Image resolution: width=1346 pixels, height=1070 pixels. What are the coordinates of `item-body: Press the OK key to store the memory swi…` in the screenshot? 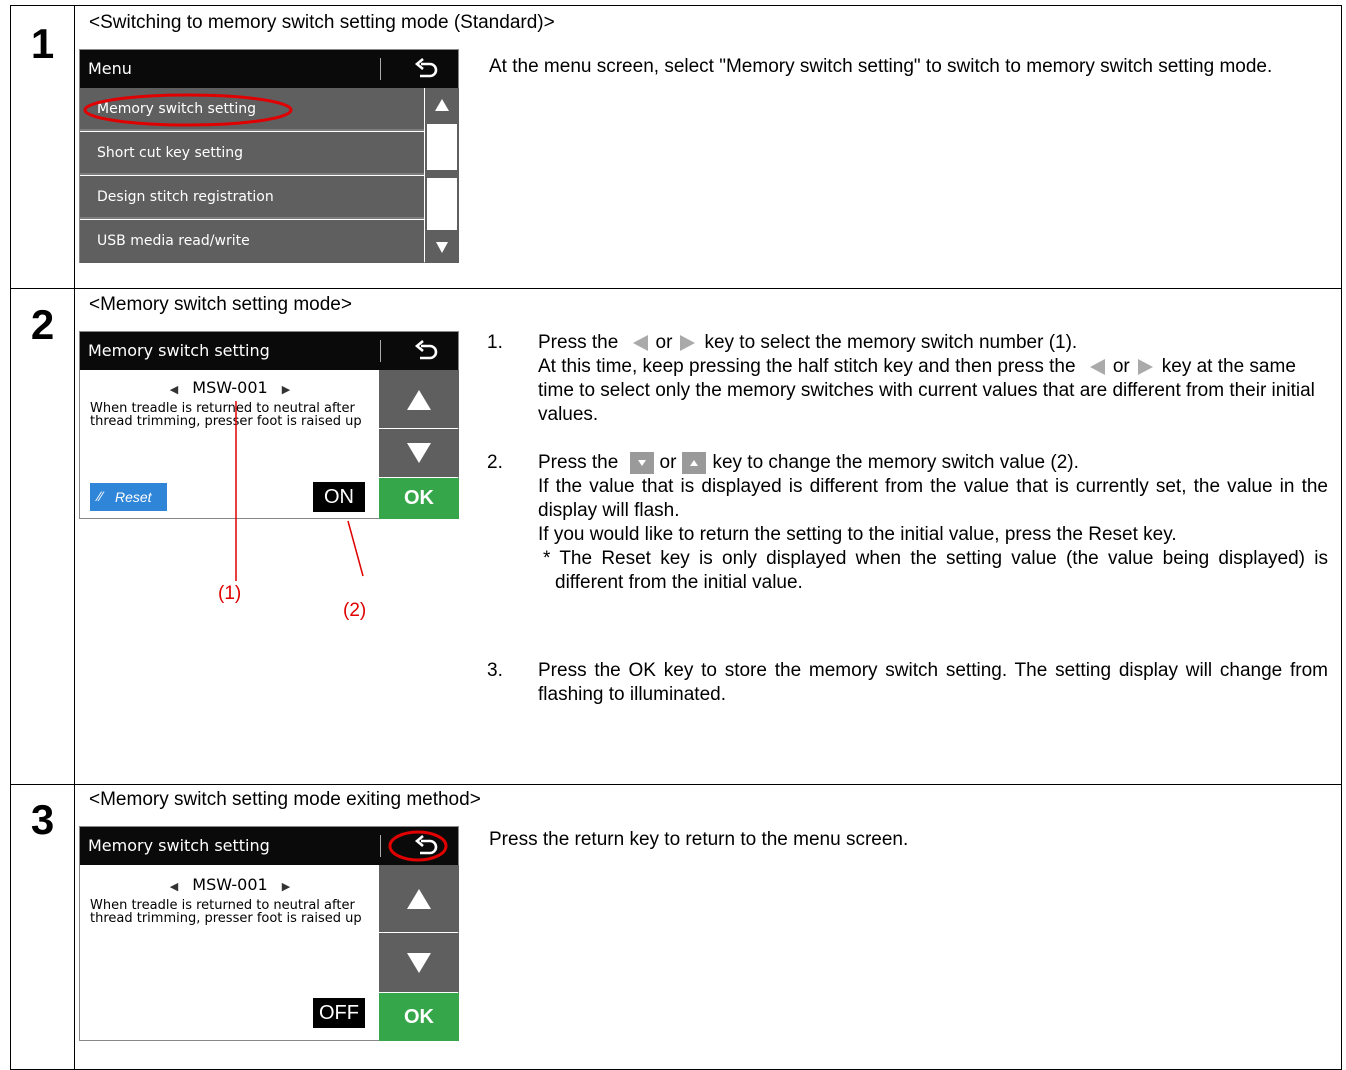 It's located at (933, 682).